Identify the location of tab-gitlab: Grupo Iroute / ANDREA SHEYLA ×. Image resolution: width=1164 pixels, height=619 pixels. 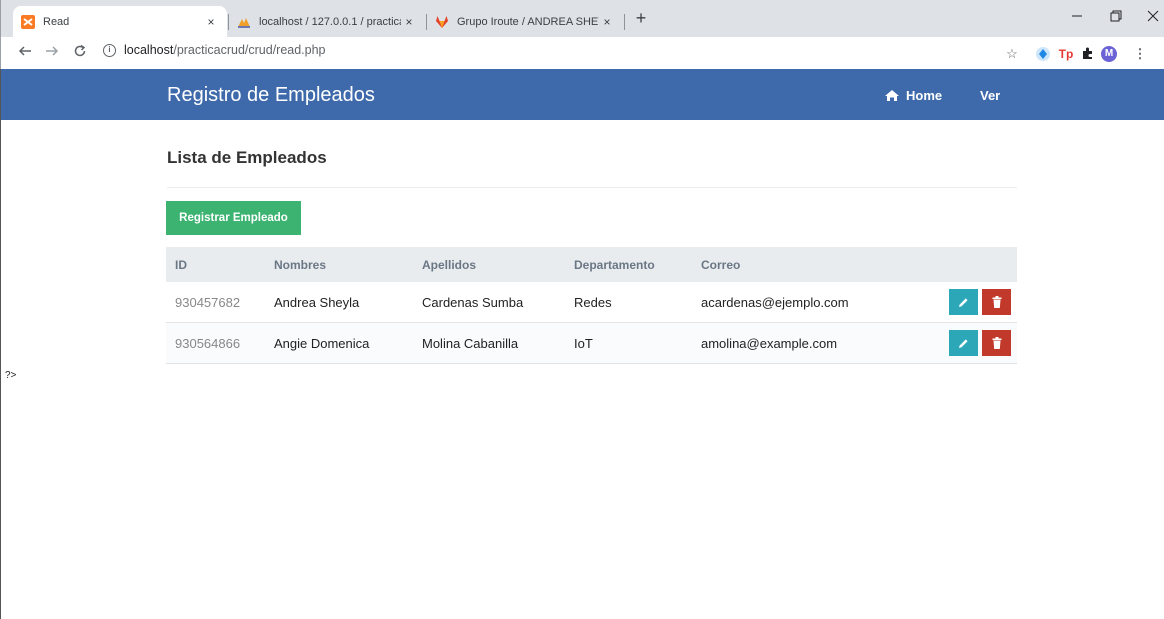
(525, 21).